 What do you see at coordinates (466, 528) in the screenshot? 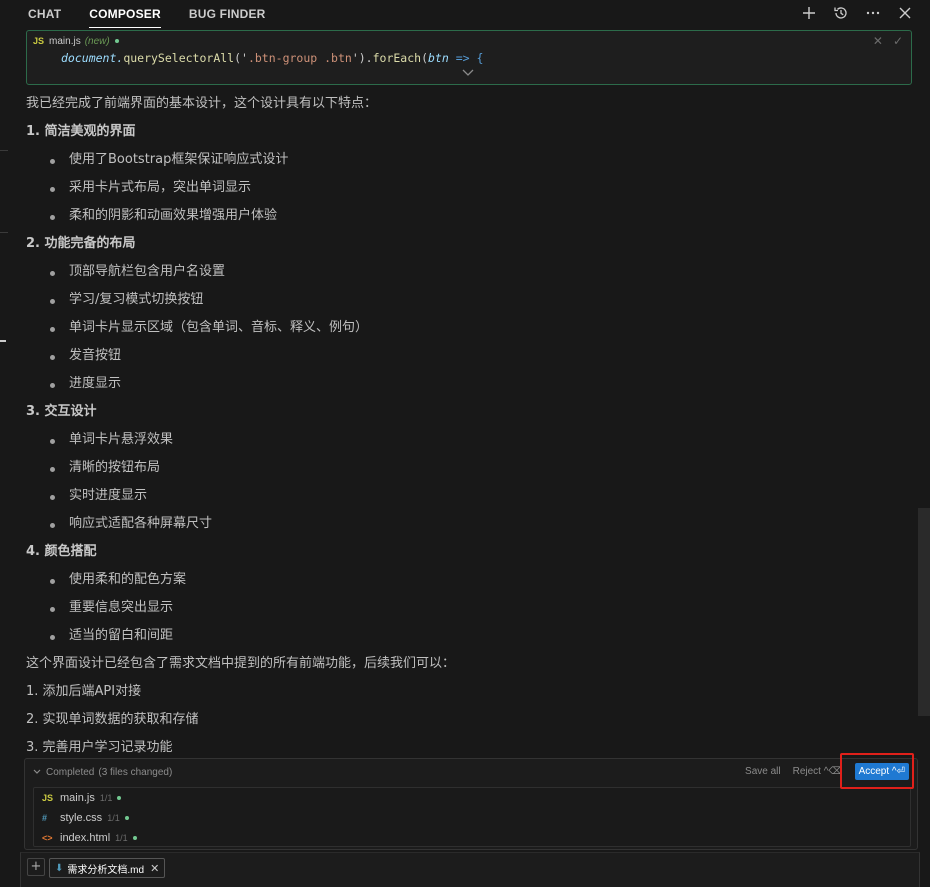
I see `list-item: 响应式适配各种屏幕尺寸` at bounding box center [466, 528].